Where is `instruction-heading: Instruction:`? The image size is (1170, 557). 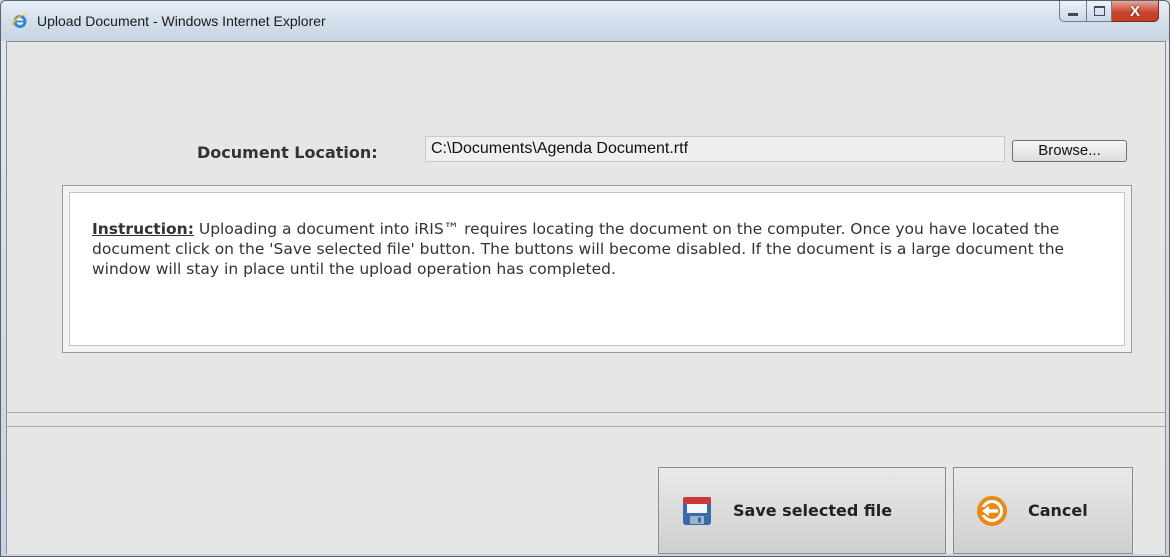
instruction-heading: Instruction: is located at coordinates (143, 229).